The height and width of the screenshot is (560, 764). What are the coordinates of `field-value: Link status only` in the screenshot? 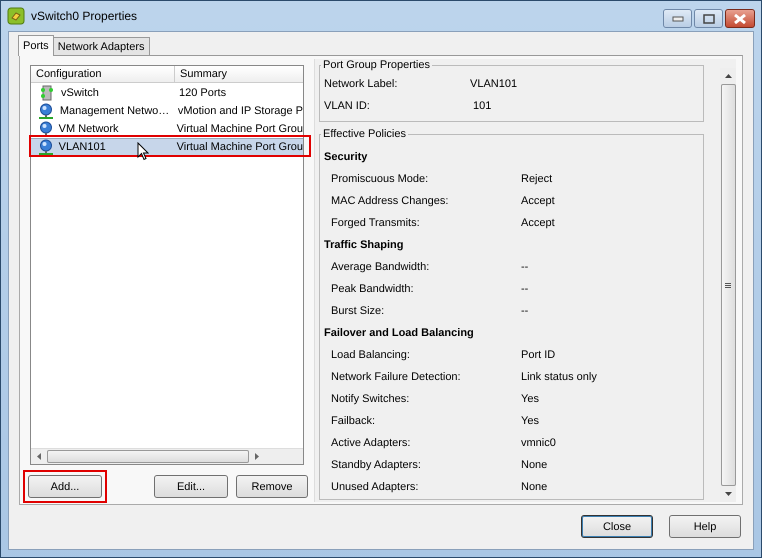 It's located at (559, 377).